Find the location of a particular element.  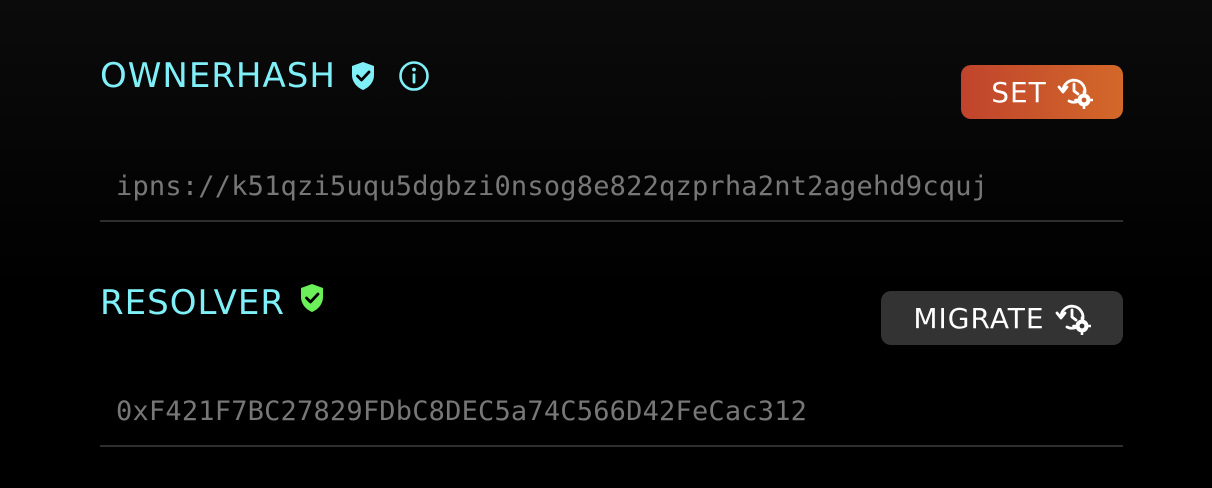

migrate-button: MIGRATE is located at coordinates (1002, 318).